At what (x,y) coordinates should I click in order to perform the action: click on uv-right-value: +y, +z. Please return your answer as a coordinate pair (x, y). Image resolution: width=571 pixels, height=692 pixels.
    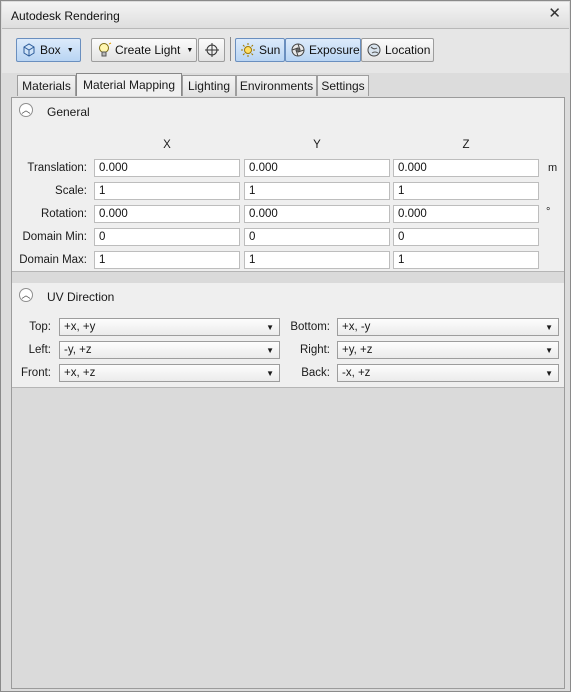
    Looking at the image, I should click on (357, 350).